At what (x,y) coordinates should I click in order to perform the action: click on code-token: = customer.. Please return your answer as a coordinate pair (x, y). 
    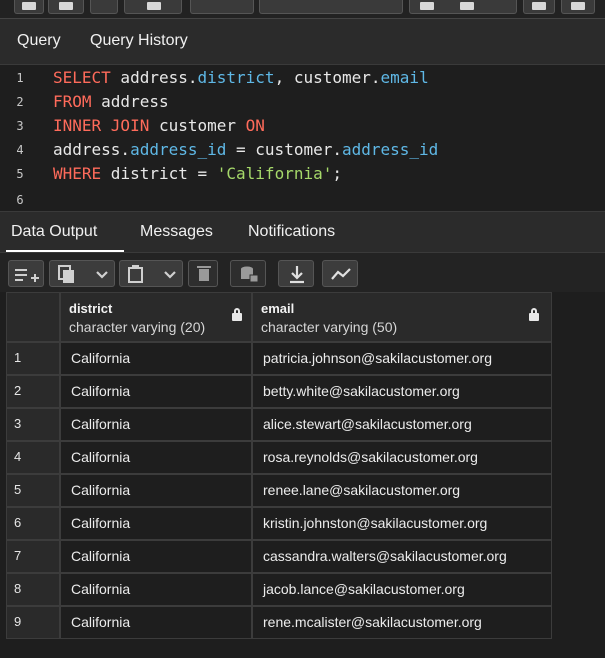
    Looking at the image, I should click on (284, 149).